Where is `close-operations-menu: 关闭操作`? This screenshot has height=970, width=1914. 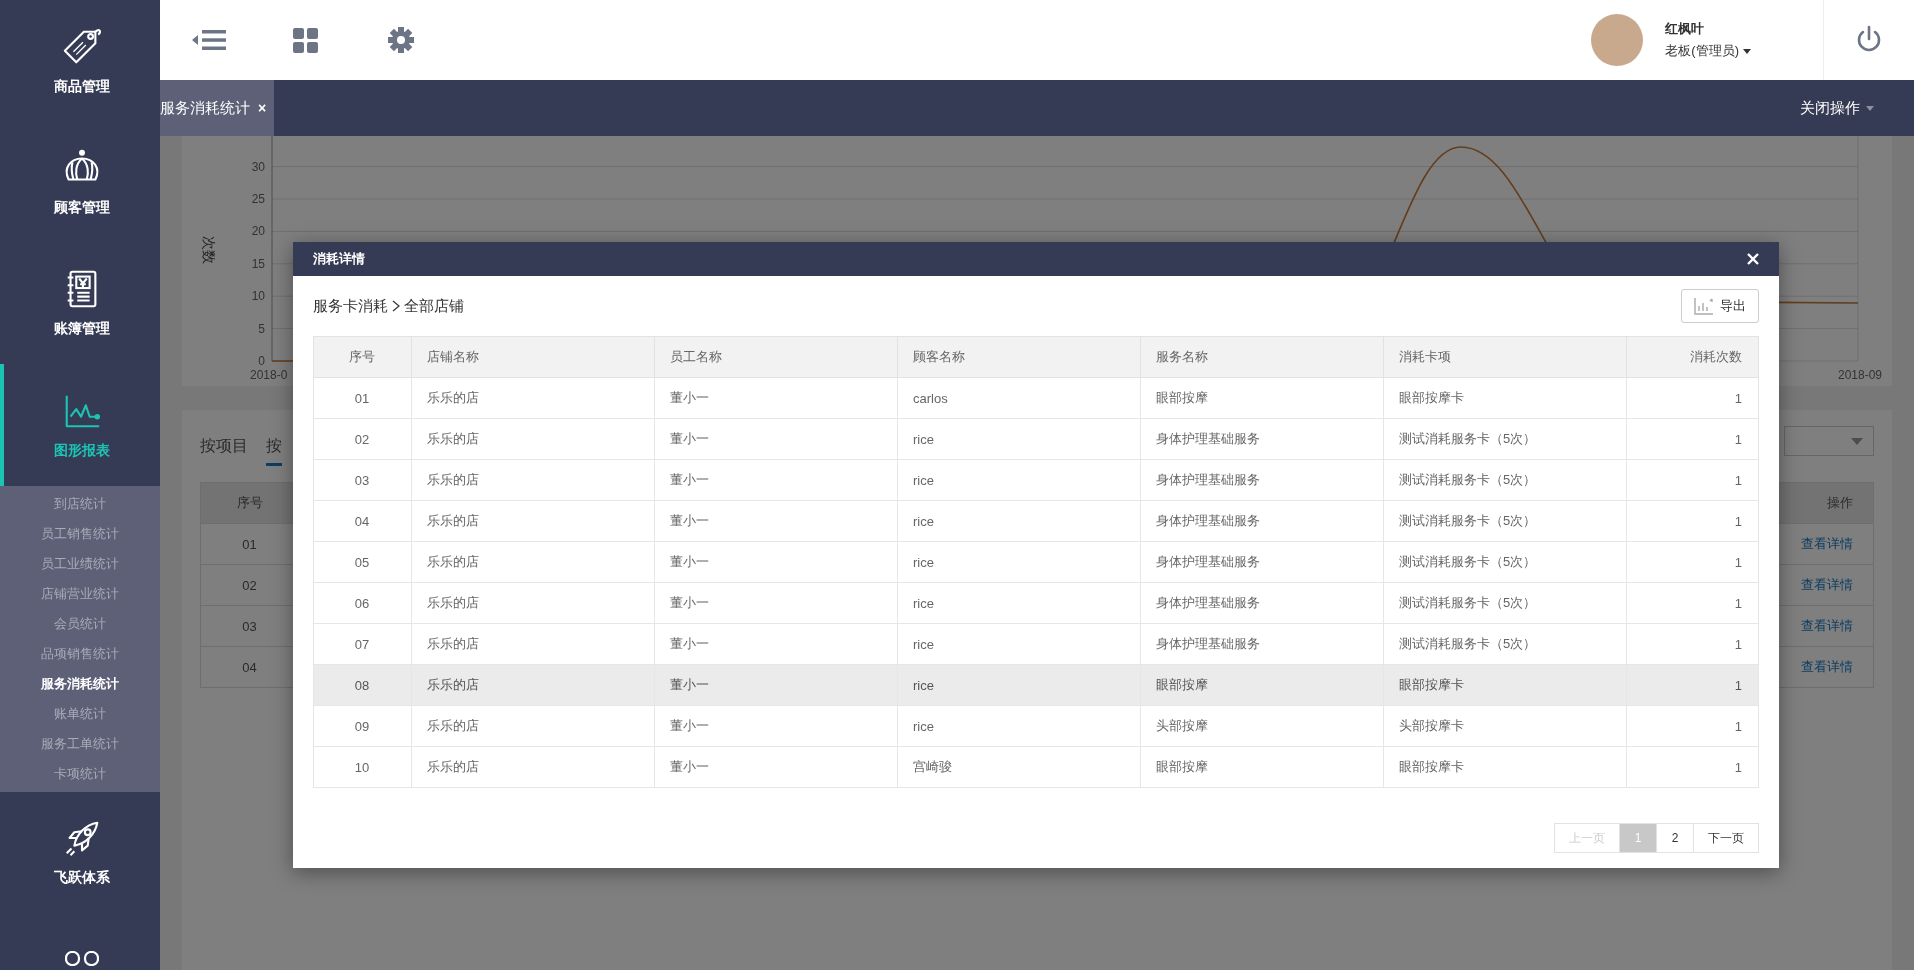 close-operations-menu: 关闭操作 is located at coordinates (1830, 108).